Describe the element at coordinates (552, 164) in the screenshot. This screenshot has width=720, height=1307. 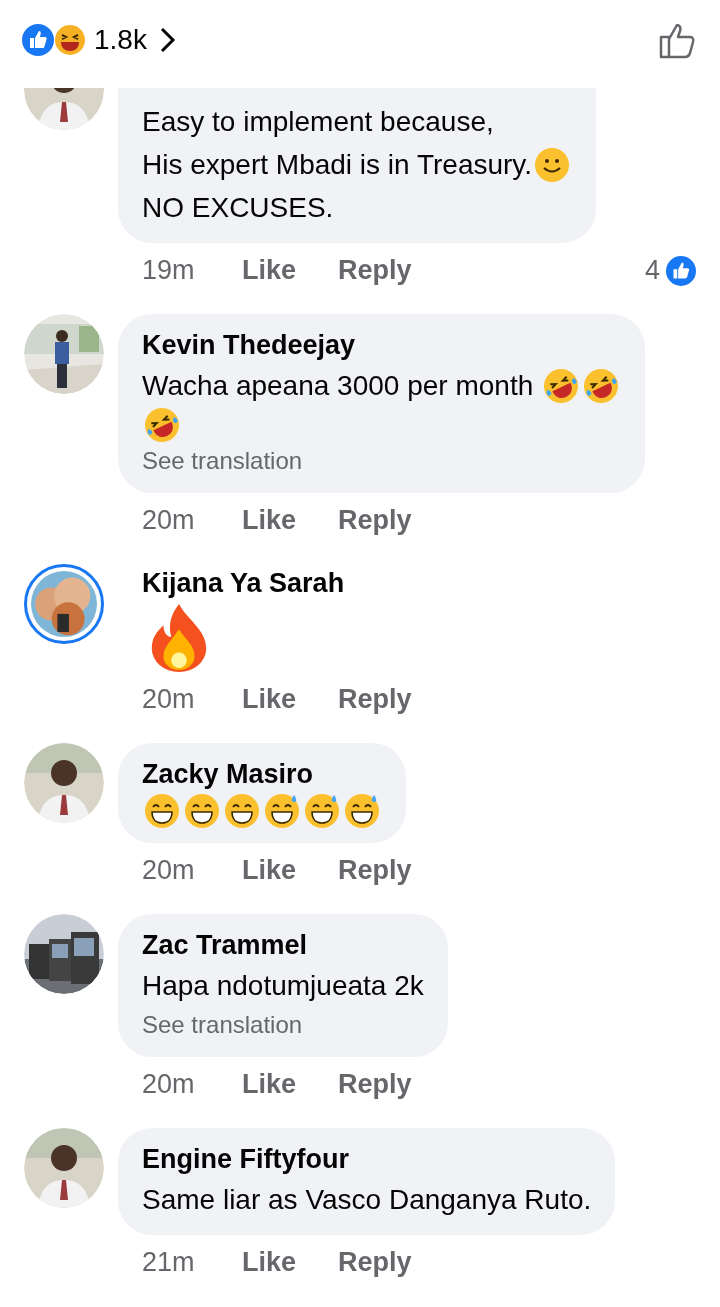
I see `smiling-emoji-icon` at that location.